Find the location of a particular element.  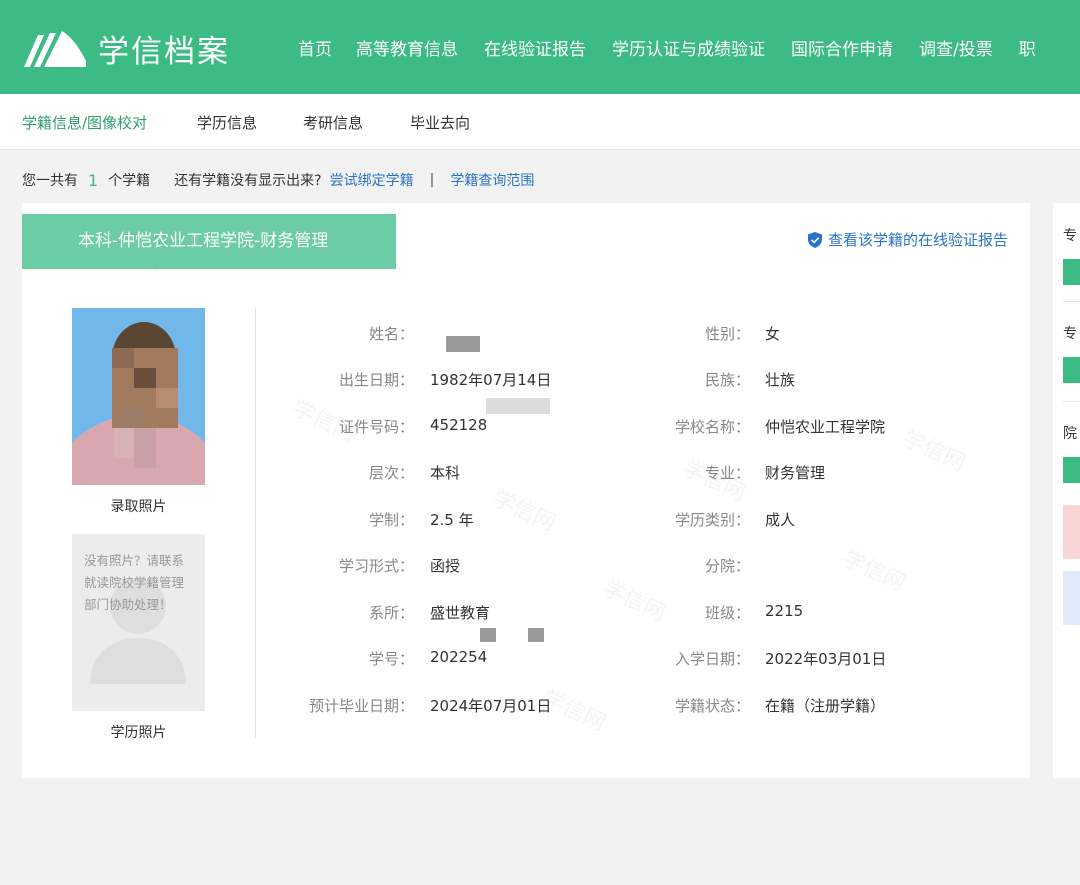

nav-career: 职 is located at coordinates (1027, 47).